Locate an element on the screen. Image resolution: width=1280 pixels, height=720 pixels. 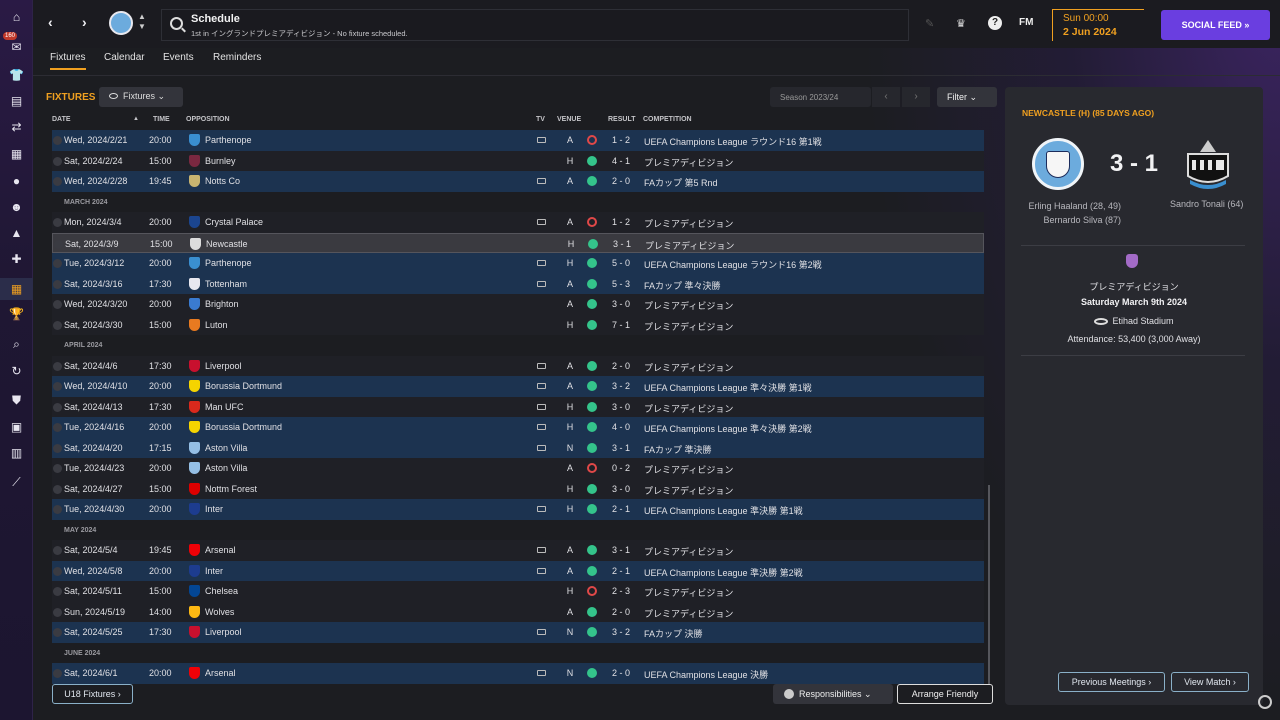
opposition-name: Tottenham is located at coordinates (226, 284).